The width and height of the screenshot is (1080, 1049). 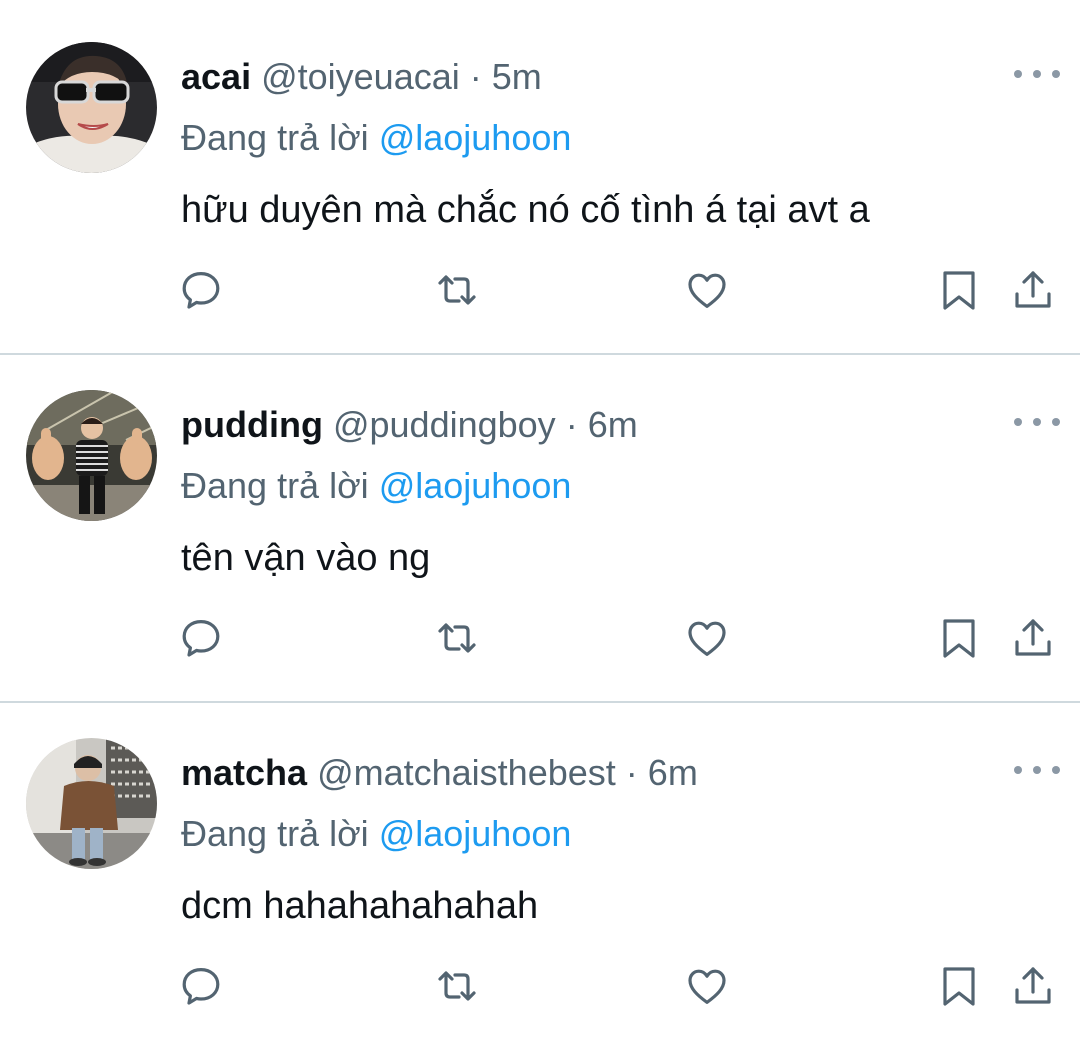 What do you see at coordinates (525, 210) in the screenshot?
I see `tweet-text: hữu duyên mà chắc nó cố tình á tại avt a` at bounding box center [525, 210].